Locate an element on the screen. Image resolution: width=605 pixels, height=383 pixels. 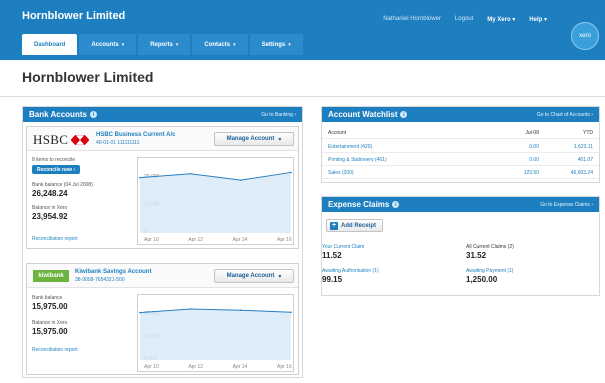
user-name-link: Nathaniel Hornblower is located at coordinates (412, 19).